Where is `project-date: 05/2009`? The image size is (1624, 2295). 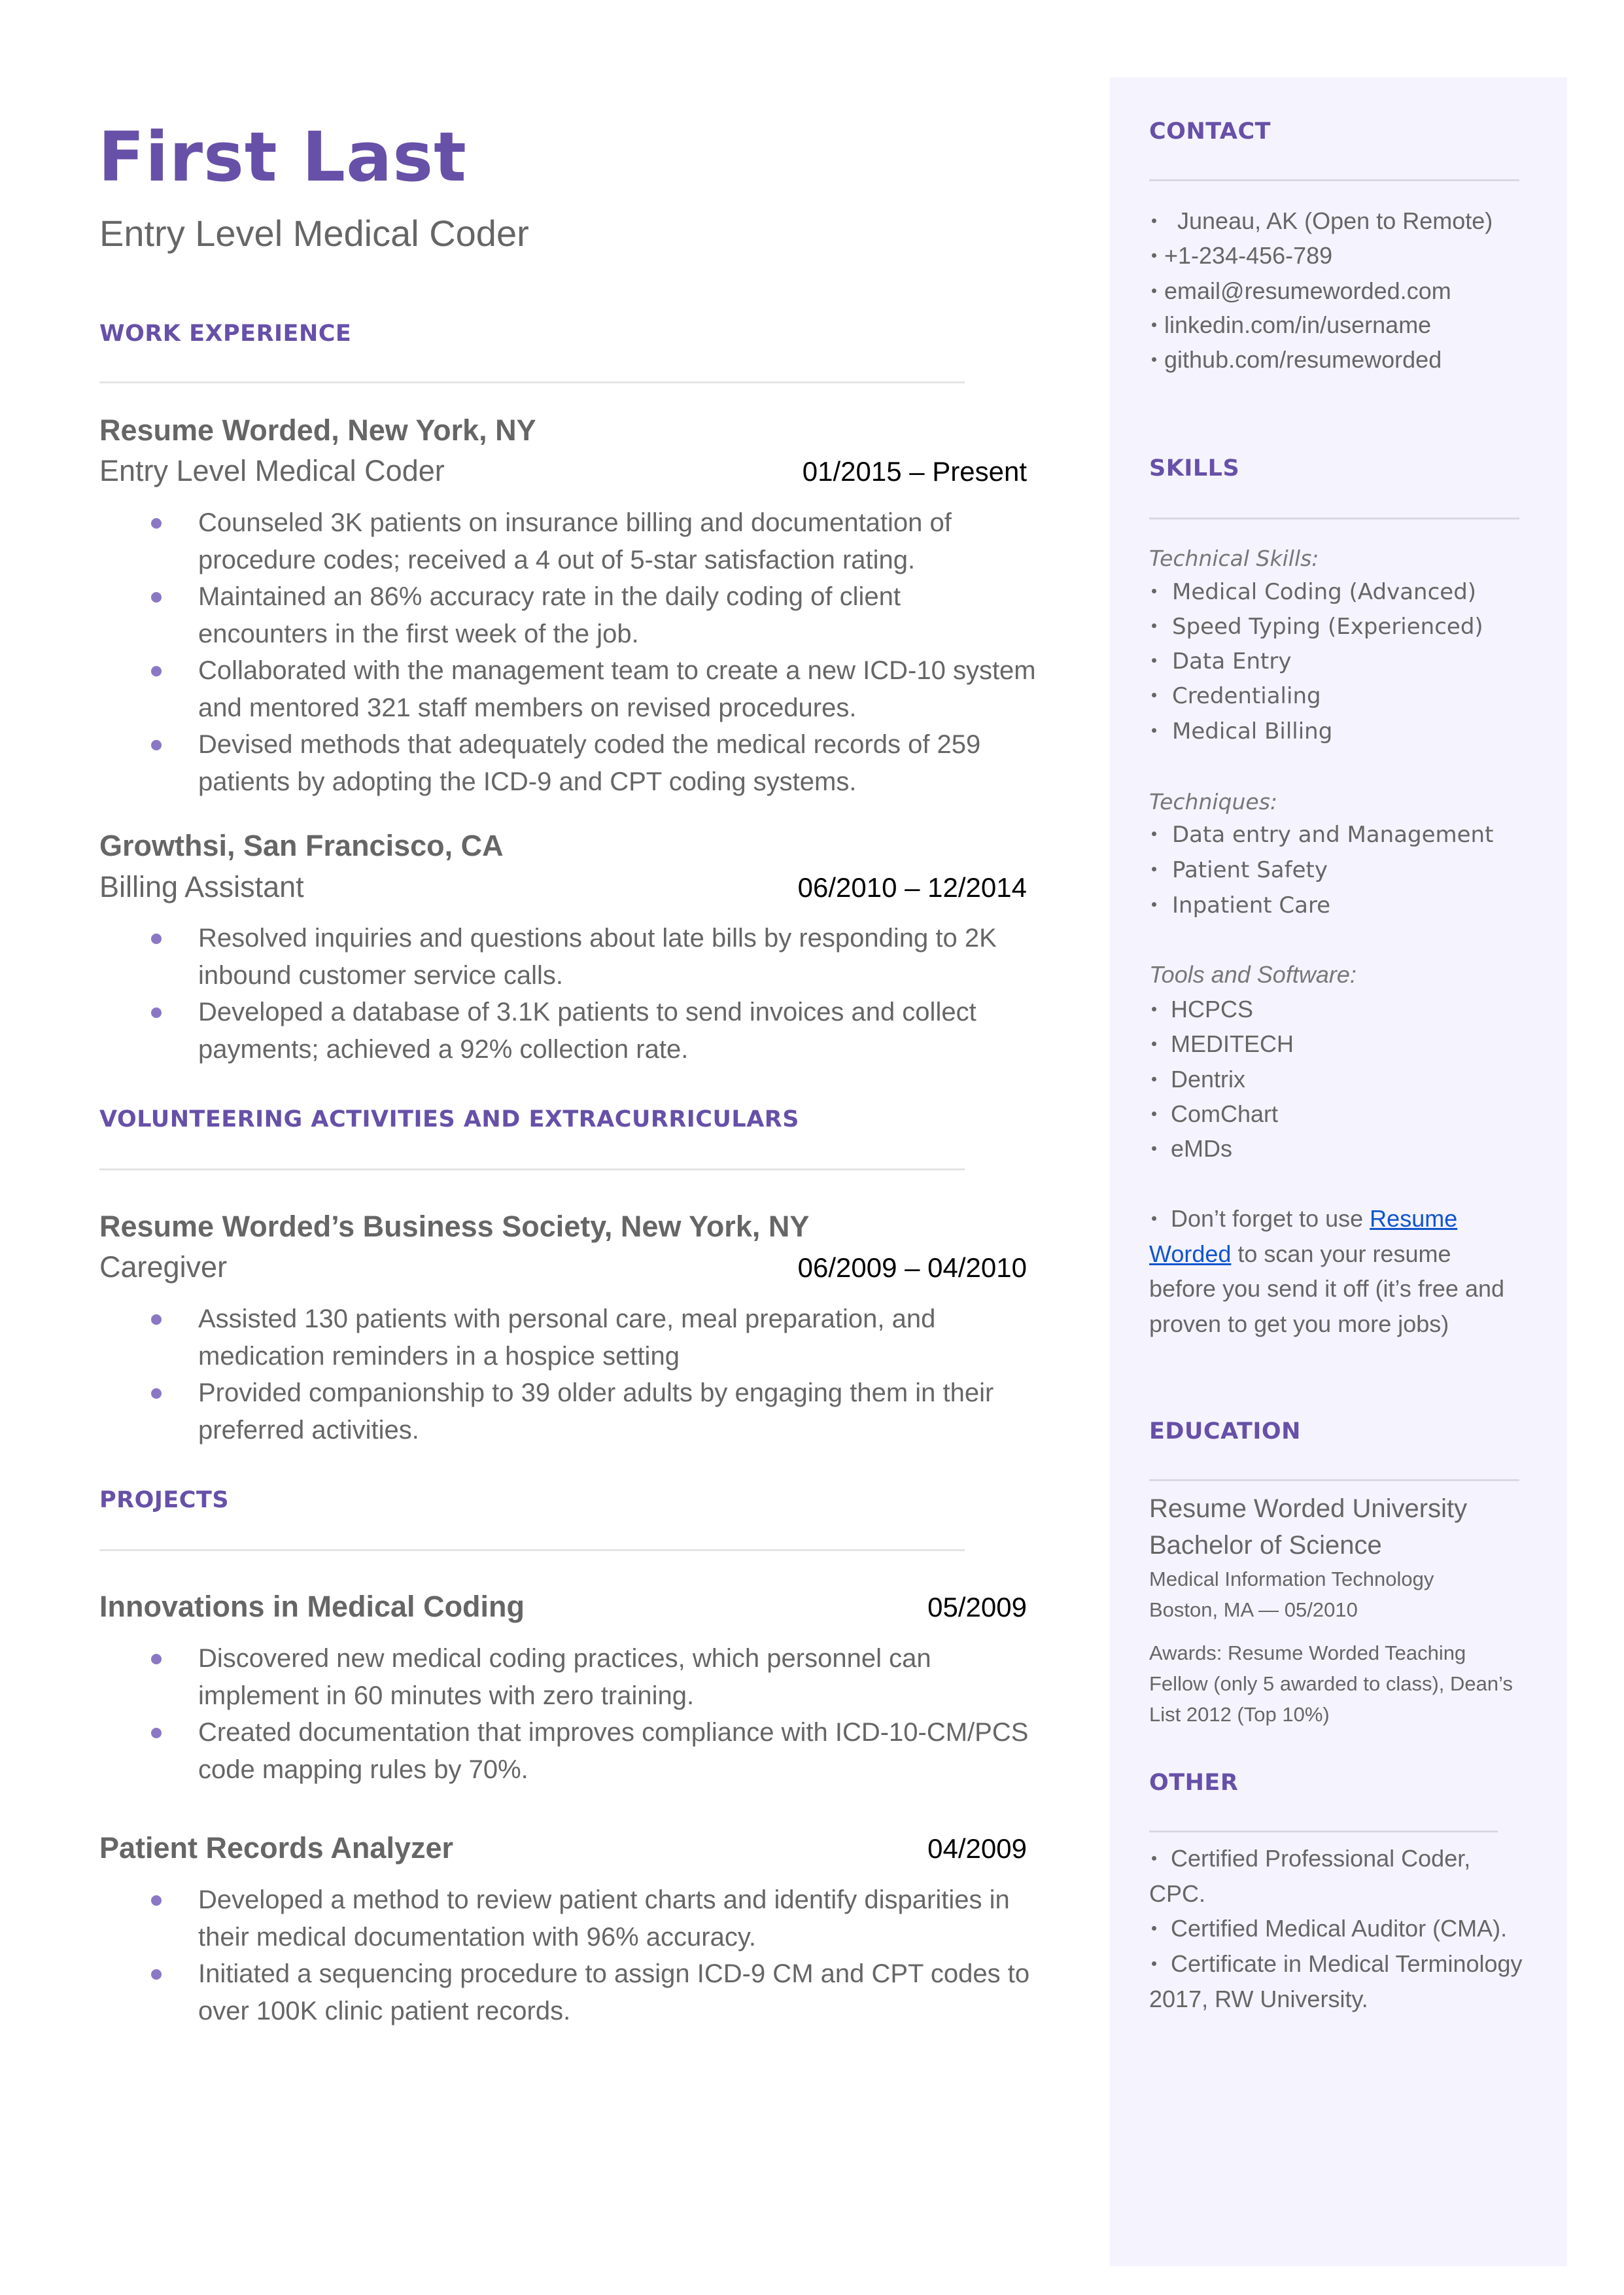
project-date: 05/2009 is located at coordinates (977, 1607).